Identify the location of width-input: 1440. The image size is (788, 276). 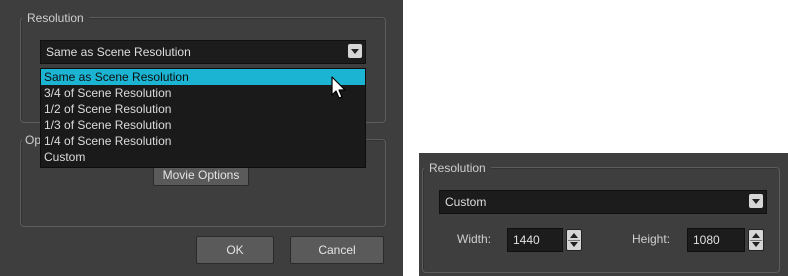
(535, 240).